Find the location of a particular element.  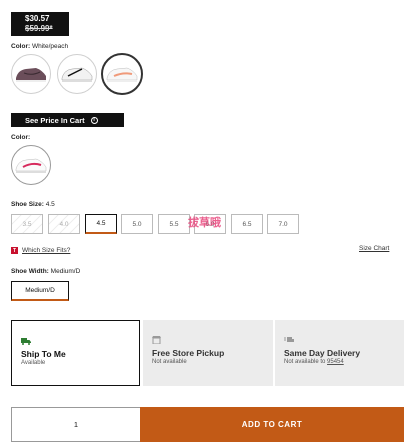

size-chart-link: Size Chart is located at coordinates (374, 248).